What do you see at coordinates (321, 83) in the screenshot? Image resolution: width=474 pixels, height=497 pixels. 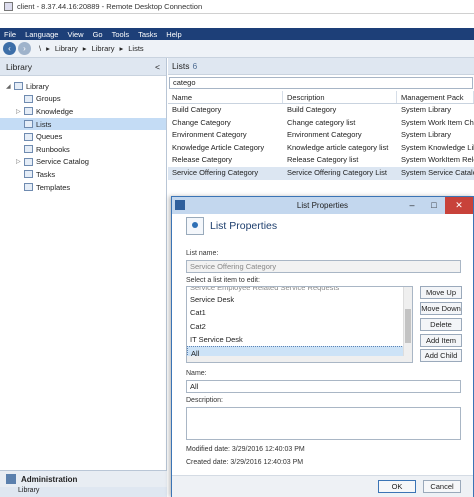 I see `filter-input: catego` at bounding box center [321, 83].